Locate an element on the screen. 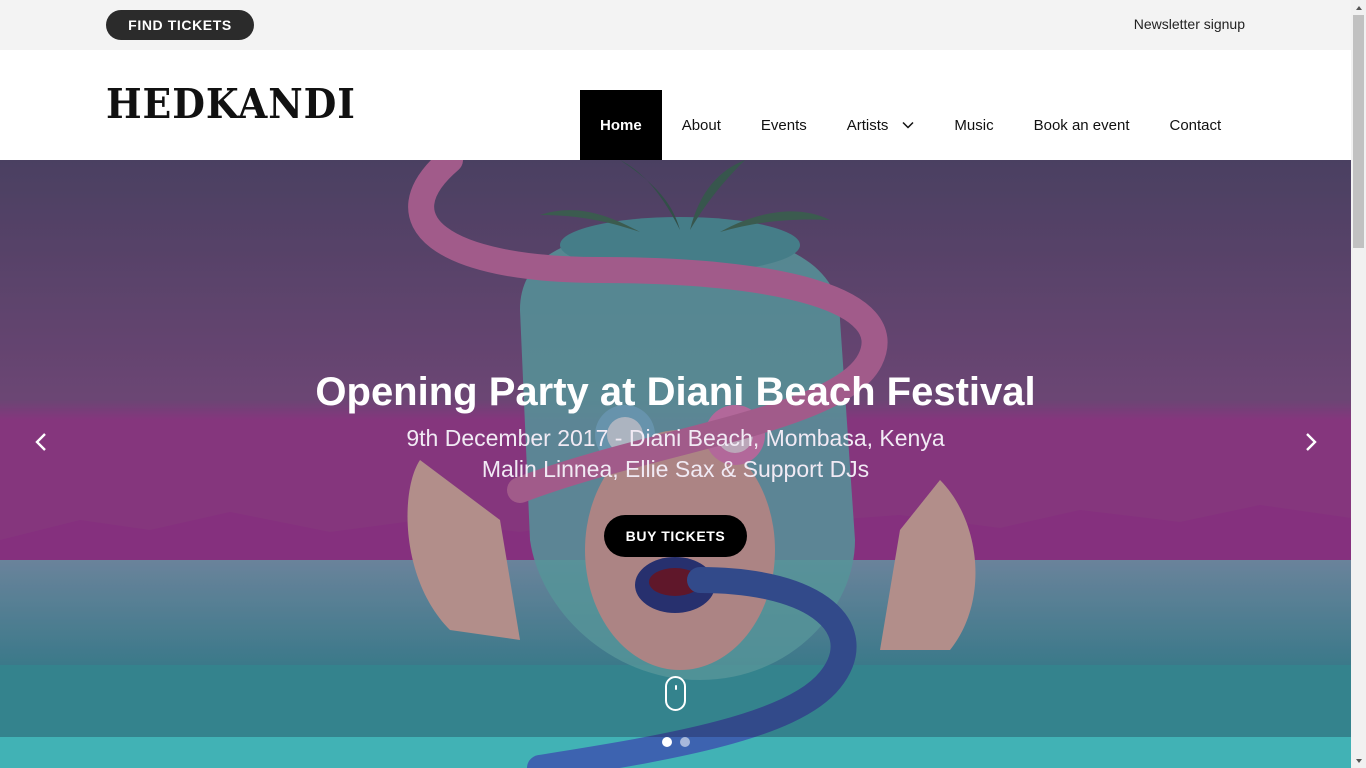 The width and height of the screenshot is (1366, 768). nav-label: Home is located at coordinates (621, 125).